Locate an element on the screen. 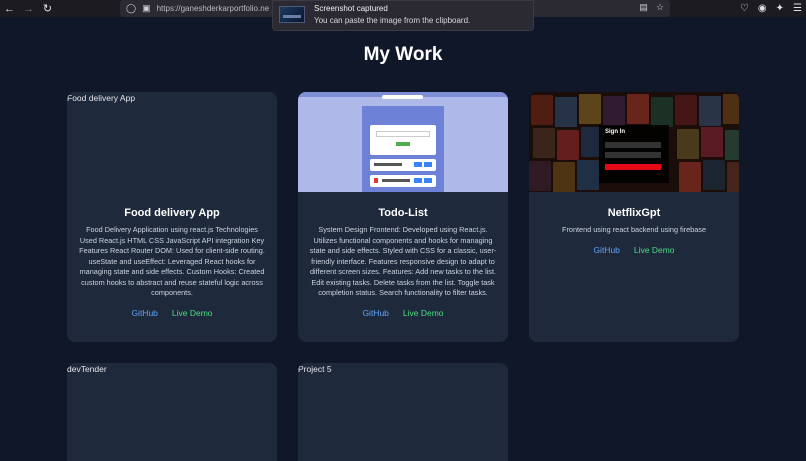  reload-button: ↻ is located at coordinates (47, 8).